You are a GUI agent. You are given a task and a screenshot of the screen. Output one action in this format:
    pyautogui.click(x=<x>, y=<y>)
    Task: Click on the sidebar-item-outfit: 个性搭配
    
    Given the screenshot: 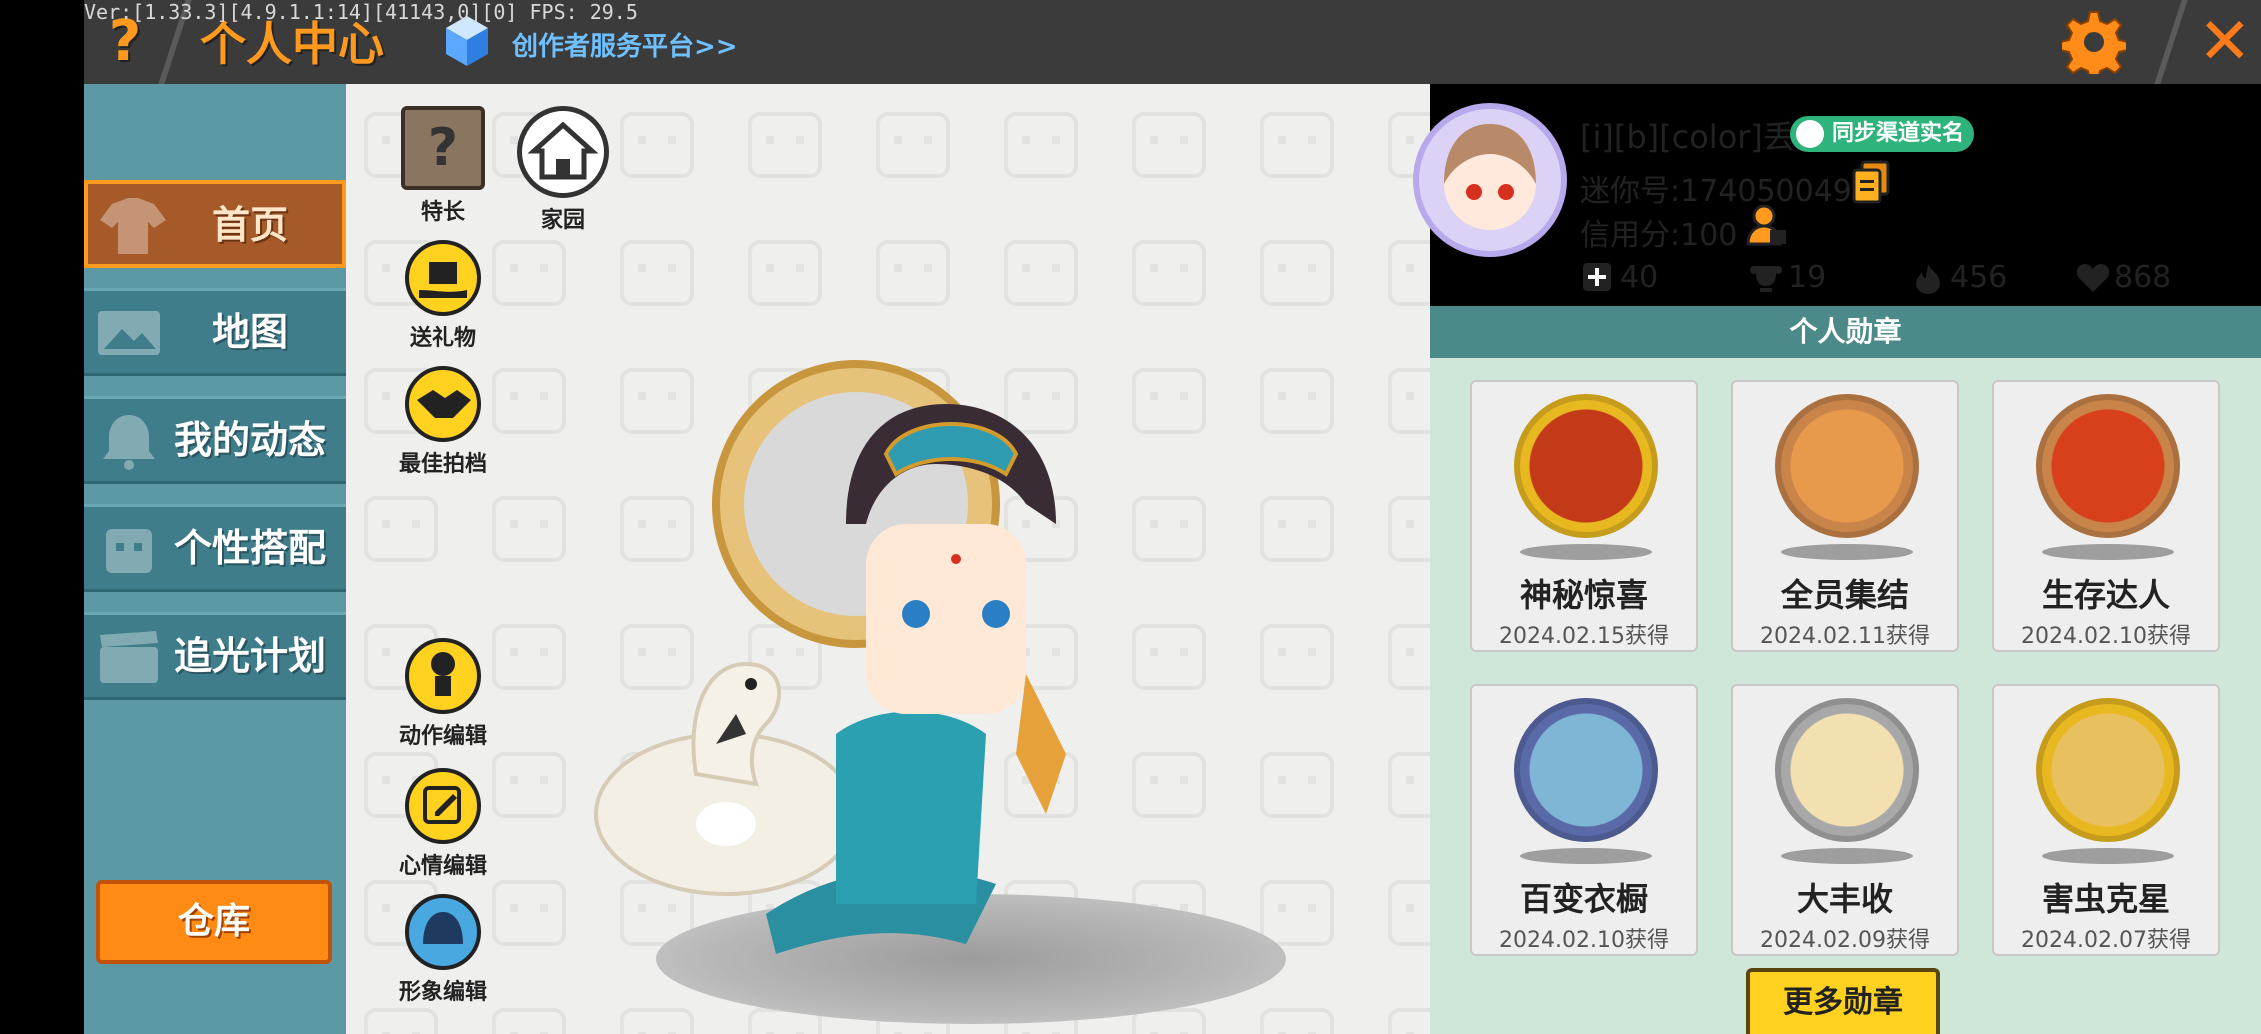 What is the action you would take?
    pyautogui.click(x=215, y=548)
    